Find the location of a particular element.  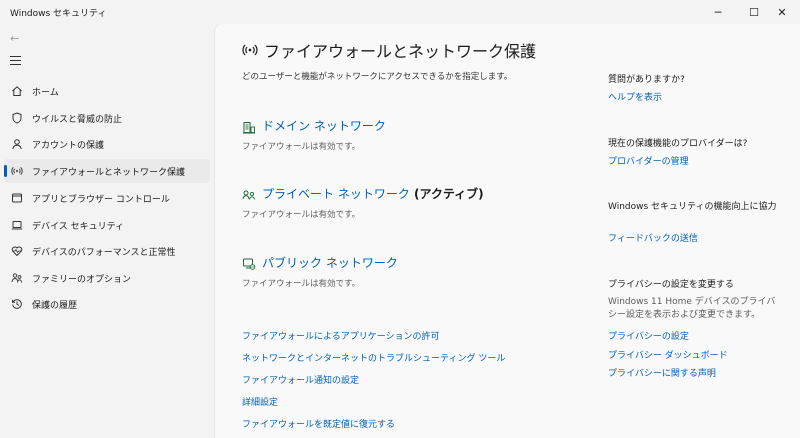

sidebar-item-label: デバイスのパフォーマンスと正常性 is located at coordinates (104, 253).